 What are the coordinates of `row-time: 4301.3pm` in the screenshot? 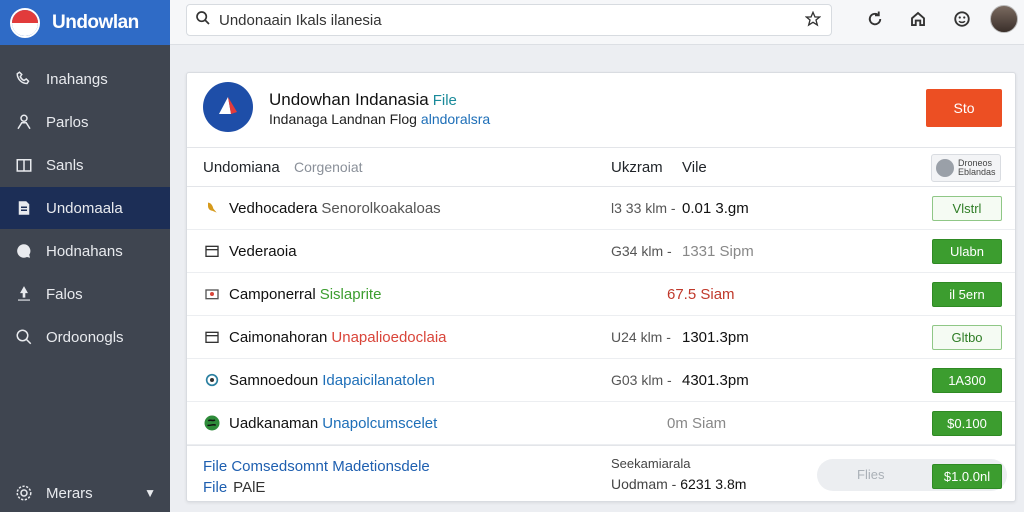 It's located at (715, 380).